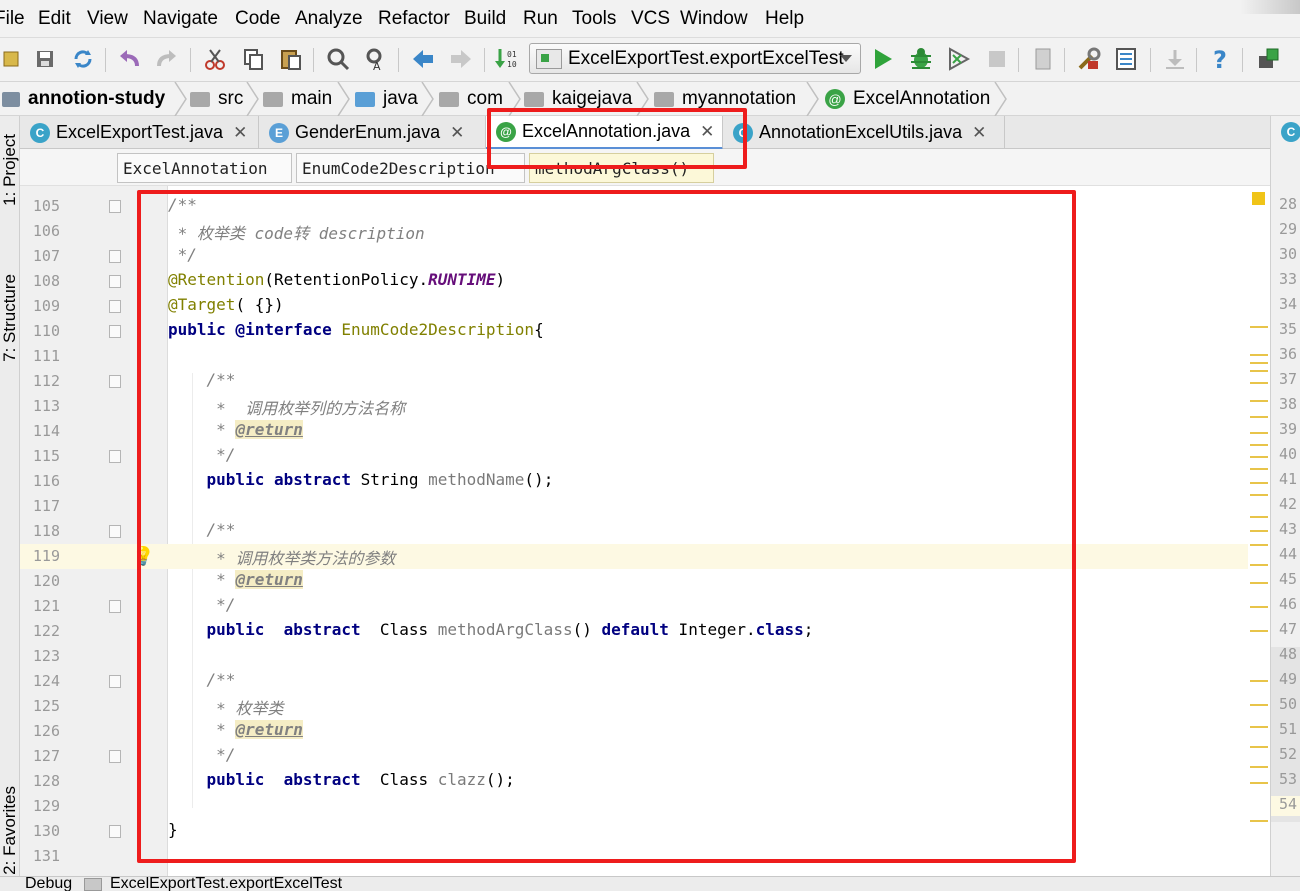 This screenshot has height=891, width=1300. What do you see at coordinates (257, 19) in the screenshot?
I see `menu-code: Code` at bounding box center [257, 19].